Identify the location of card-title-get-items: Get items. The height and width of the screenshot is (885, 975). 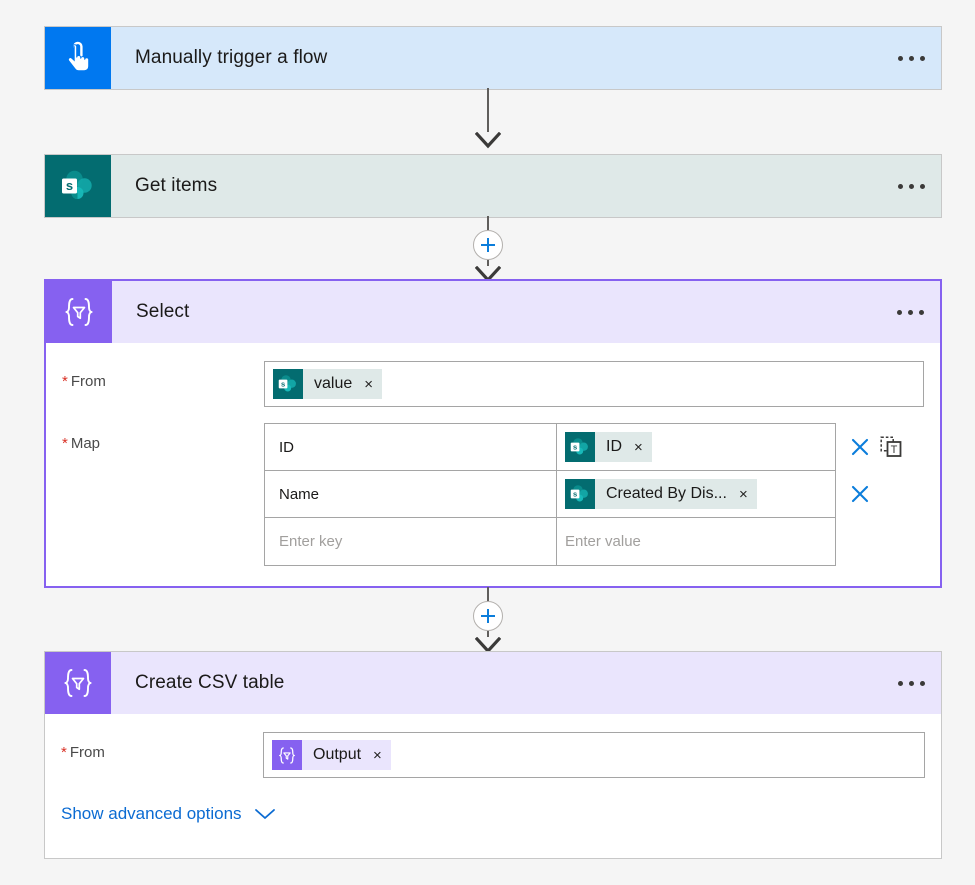
(176, 185).